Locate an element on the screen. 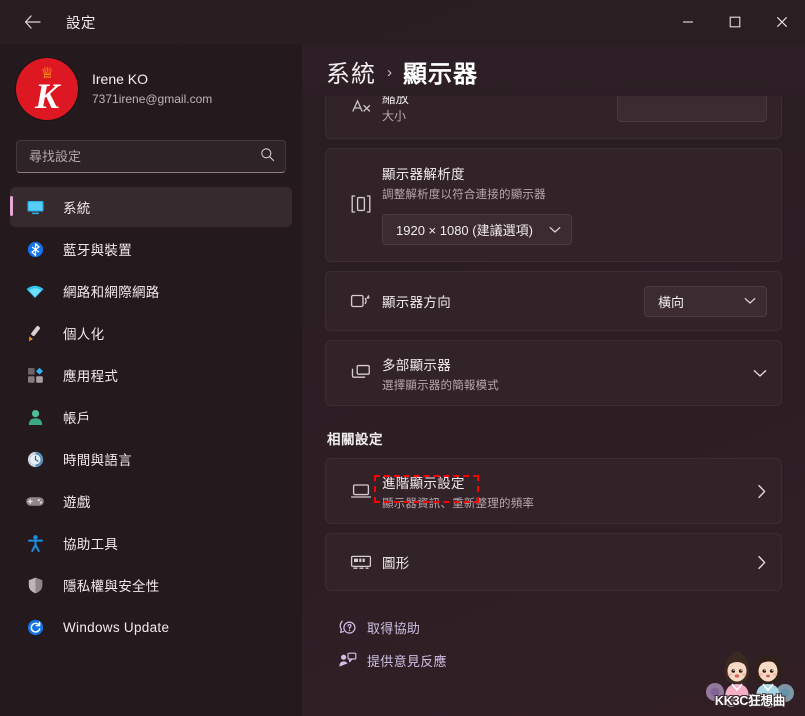 The height and width of the screenshot is (716, 805). orientation-title: 顯示器方向 is located at coordinates (416, 302).